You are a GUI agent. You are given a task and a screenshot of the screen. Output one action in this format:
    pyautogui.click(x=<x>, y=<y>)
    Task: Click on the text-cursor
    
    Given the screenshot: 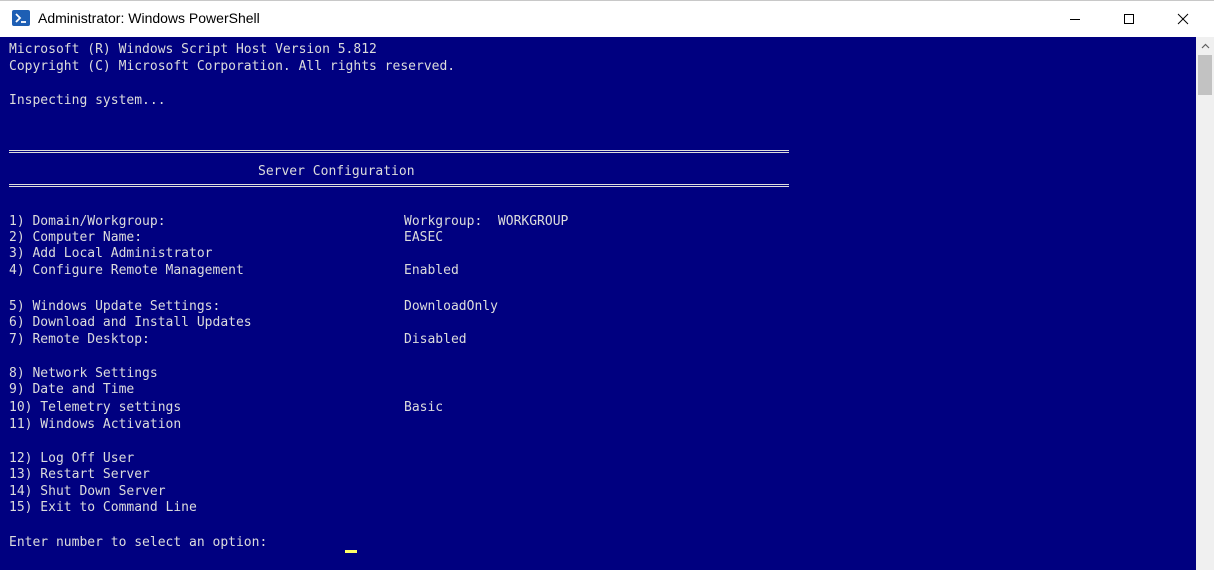 What is the action you would take?
    pyautogui.click(x=351, y=551)
    